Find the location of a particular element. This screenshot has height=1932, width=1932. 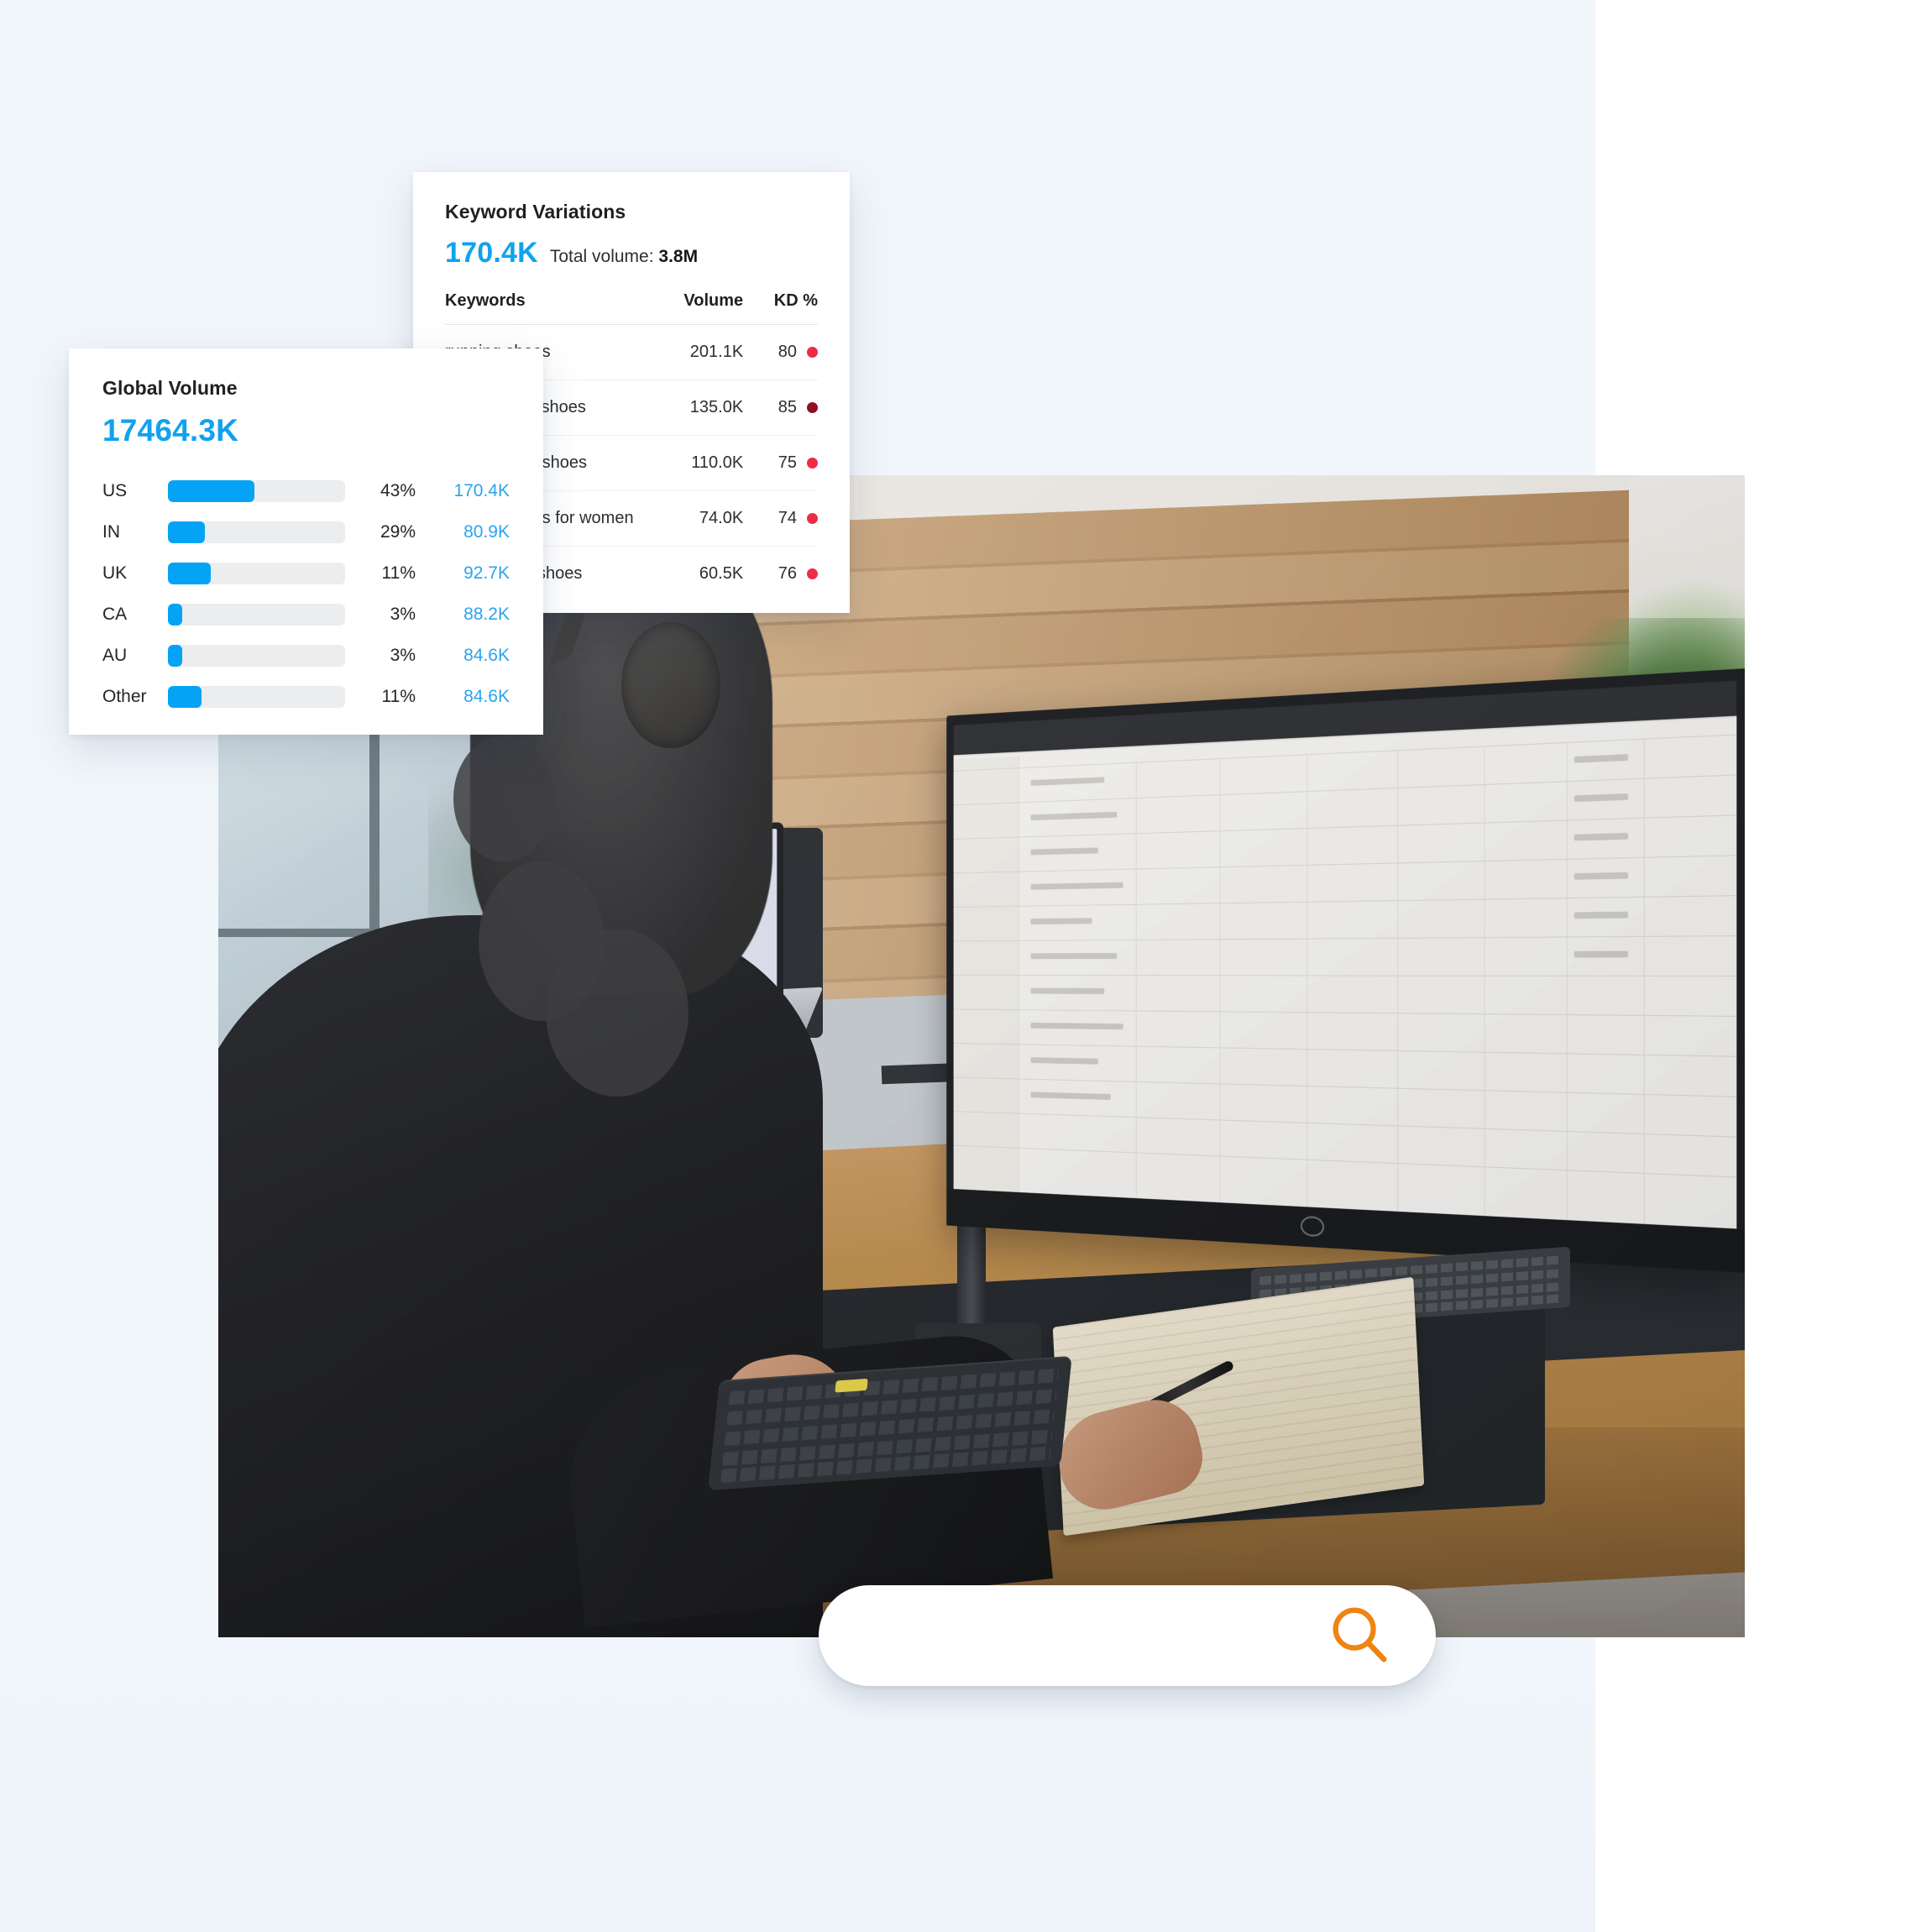

keyword-variations-title: Keyword Variations is located at coordinates (535, 212).